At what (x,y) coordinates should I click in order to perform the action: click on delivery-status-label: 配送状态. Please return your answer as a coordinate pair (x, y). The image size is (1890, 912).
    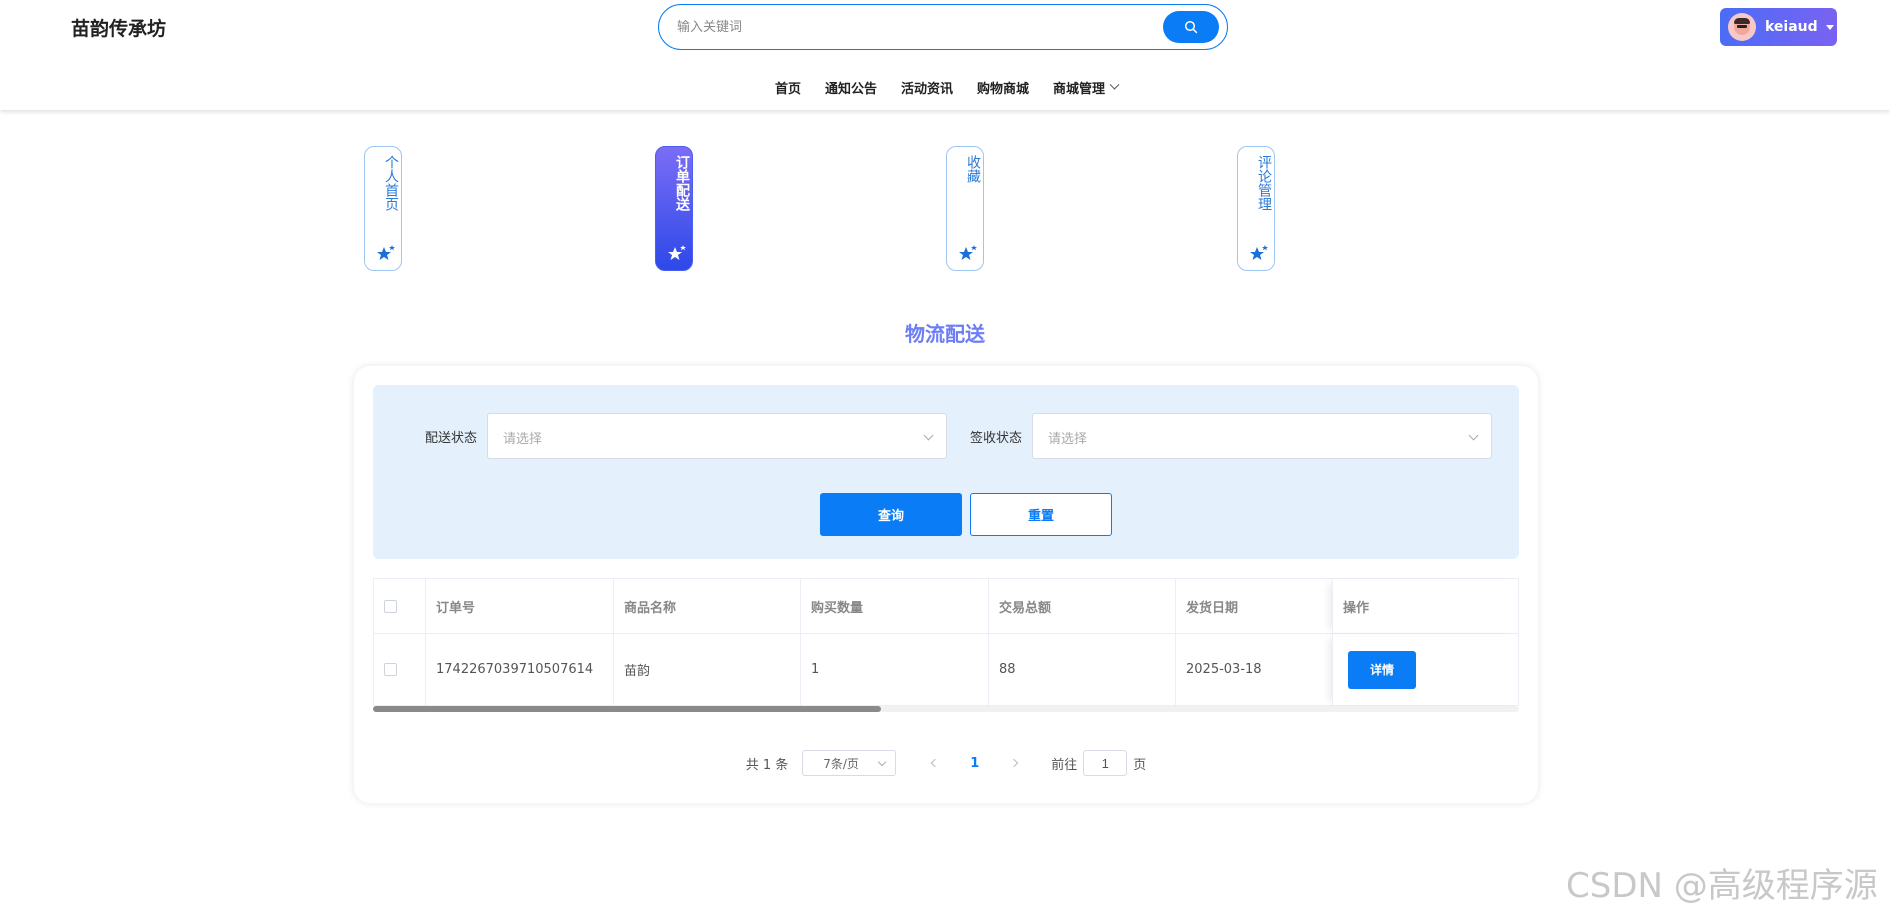
    Looking at the image, I should click on (451, 438).